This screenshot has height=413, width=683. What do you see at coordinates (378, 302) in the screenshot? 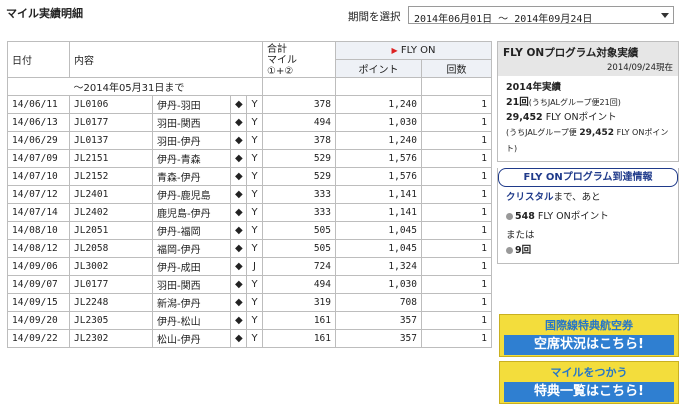
I see `row-points: 708` at bounding box center [378, 302].